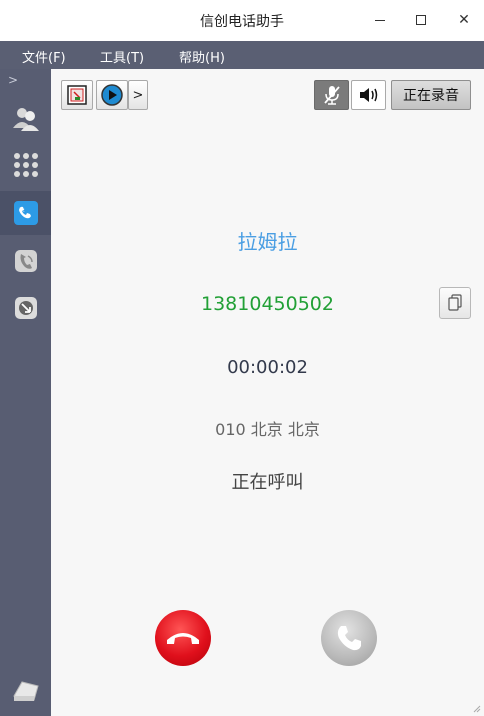 This screenshot has height=716, width=484. I want to click on record-list-button, so click(77, 95).